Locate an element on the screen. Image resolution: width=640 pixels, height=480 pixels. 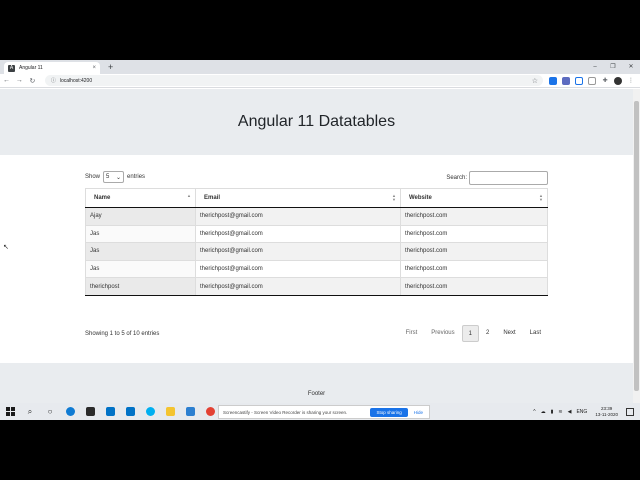
angular-icon: A is located at coordinates (11, 68).